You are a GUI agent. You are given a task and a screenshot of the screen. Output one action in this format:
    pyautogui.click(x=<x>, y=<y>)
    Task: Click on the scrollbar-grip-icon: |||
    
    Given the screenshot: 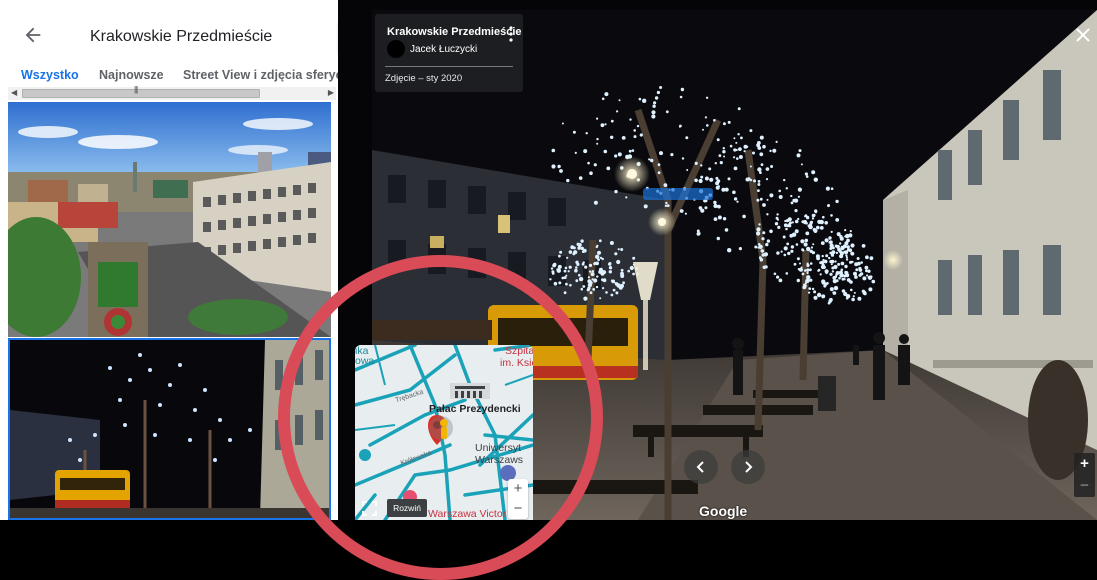 What is the action you would take?
    pyautogui.click(x=136, y=89)
    